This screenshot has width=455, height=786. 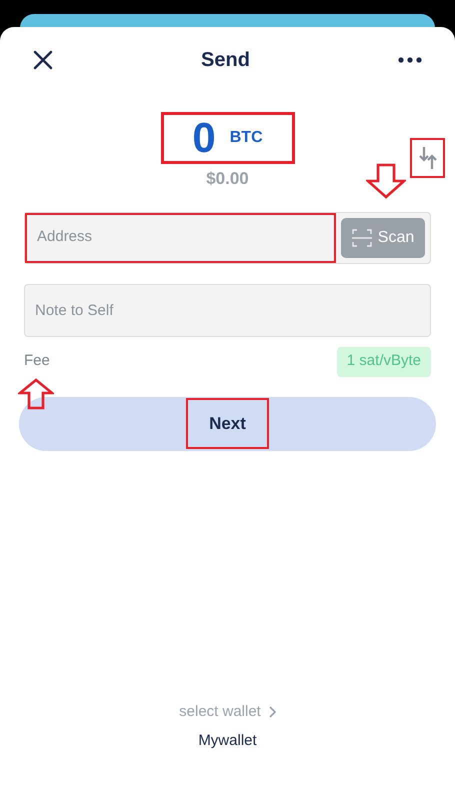 I want to click on next-button: Next, so click(x=227, y=423).